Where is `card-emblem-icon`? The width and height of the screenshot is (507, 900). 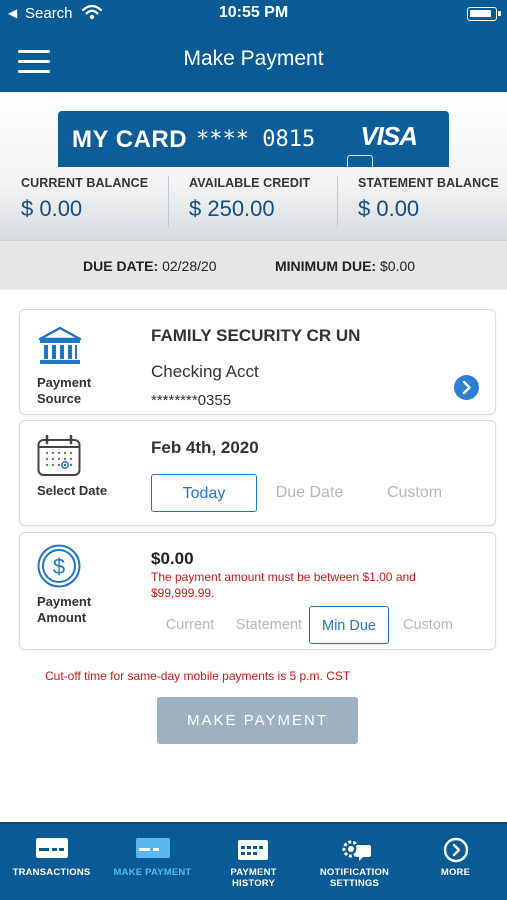 card-emblem-icon is located at coordinates (360, 161).